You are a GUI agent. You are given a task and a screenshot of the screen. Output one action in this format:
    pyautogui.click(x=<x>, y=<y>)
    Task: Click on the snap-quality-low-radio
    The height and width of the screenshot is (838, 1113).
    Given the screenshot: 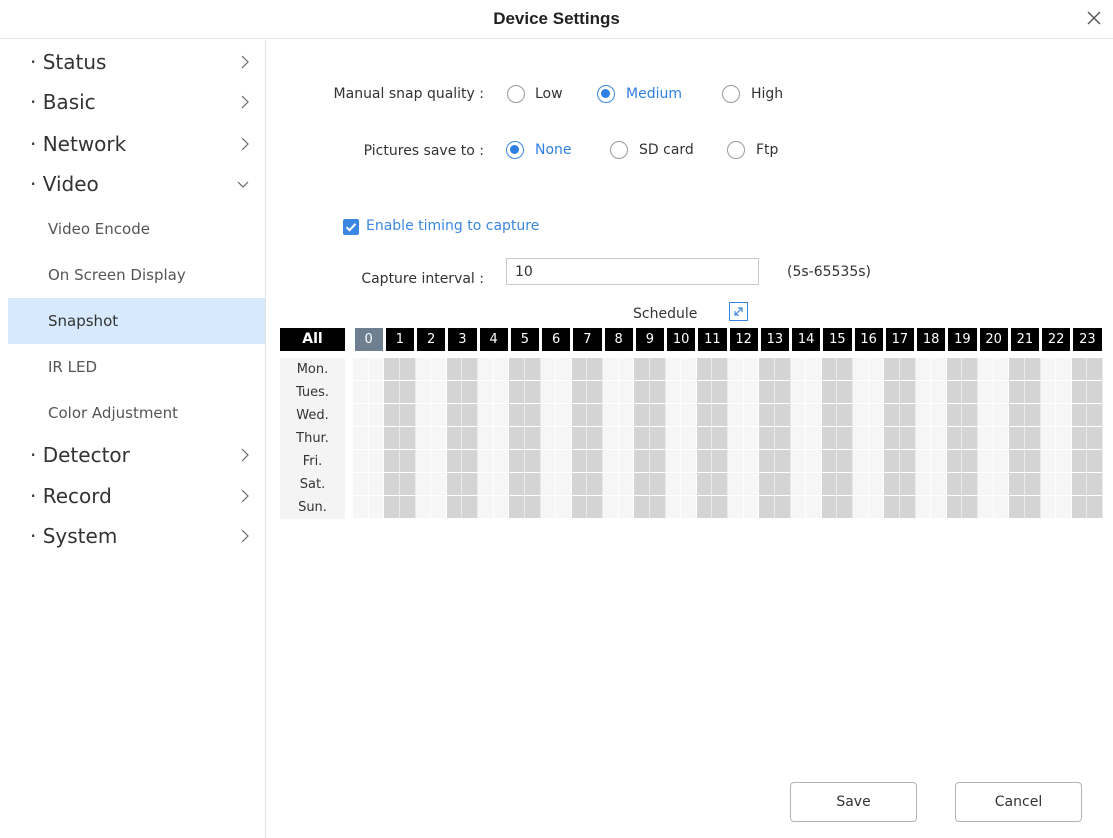 What is the action you would take?
    pyautogui.click(x=516, y=94)
    